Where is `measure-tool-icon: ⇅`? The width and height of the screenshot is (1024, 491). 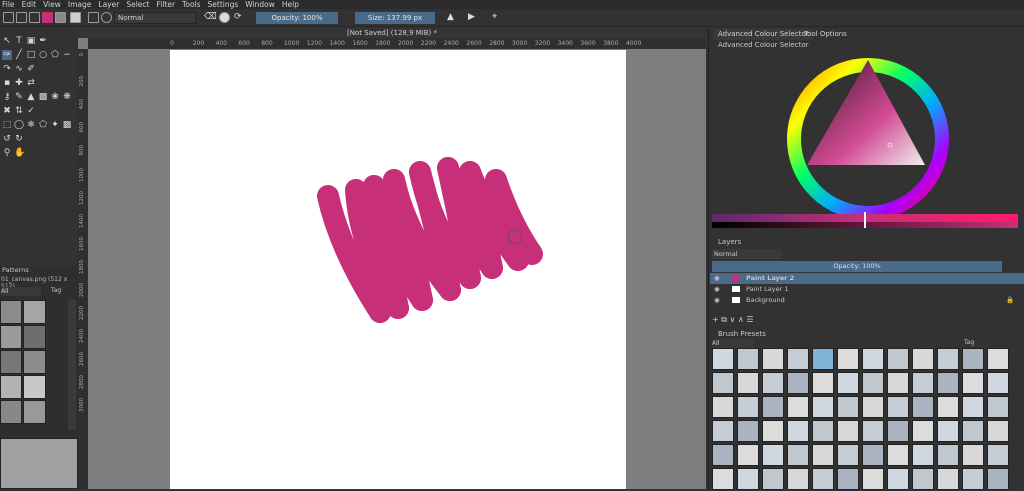
measure-tool-icon: ⇅ is located at coordinates (19, 111).